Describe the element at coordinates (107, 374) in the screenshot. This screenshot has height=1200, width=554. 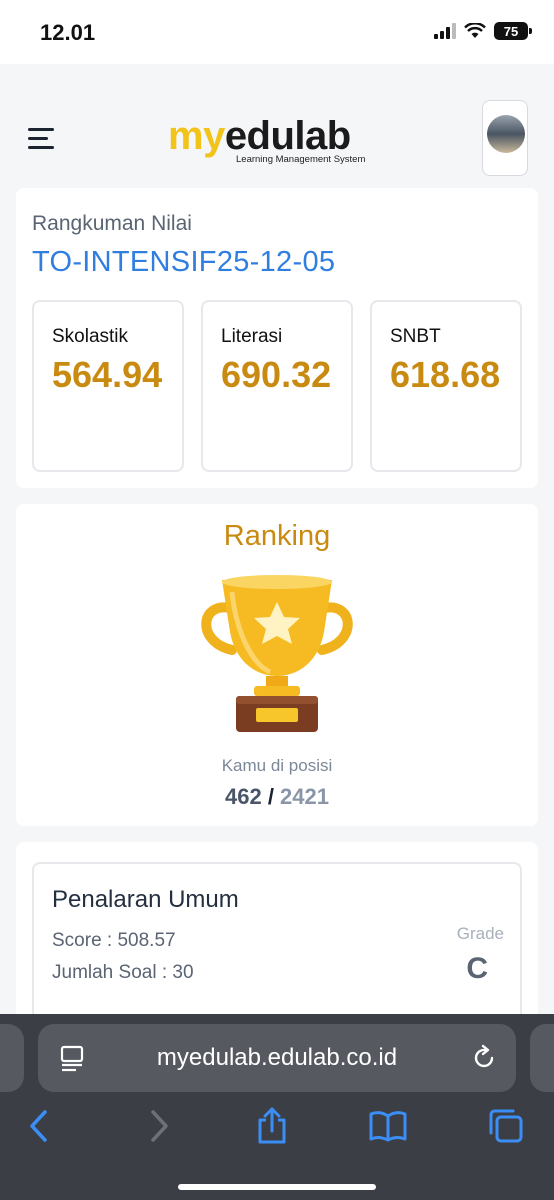
I see `score-value: 564.94` at that location.